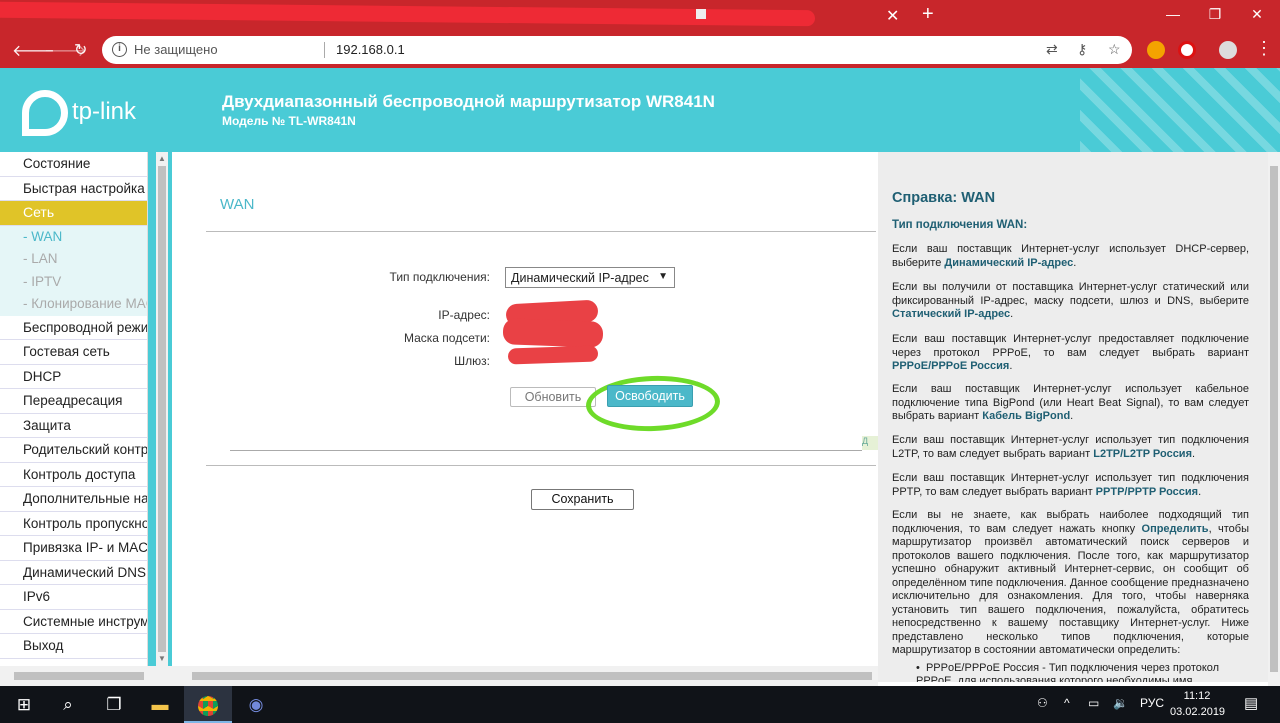 The image size is (1280, 723). I want to click on task-view-icon: ❐, so click(114, 704).